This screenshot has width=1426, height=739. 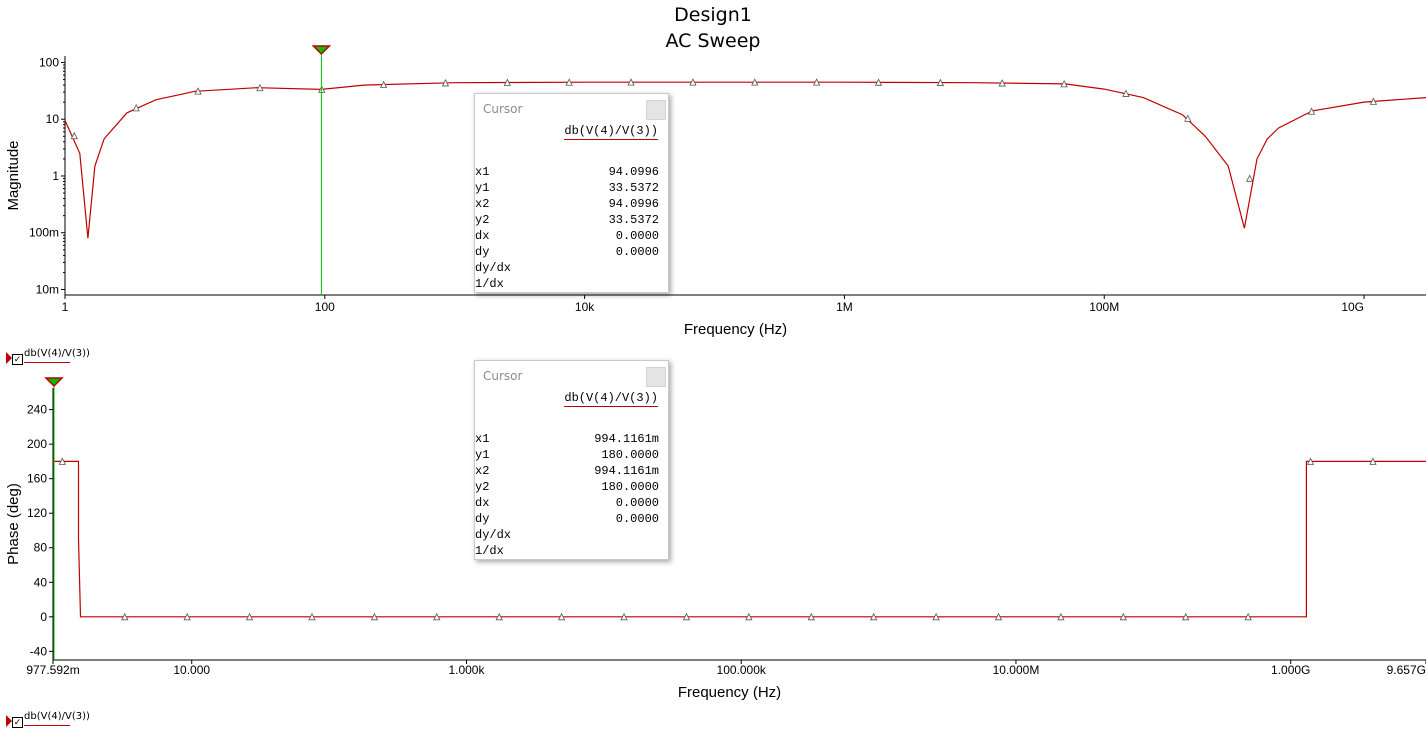 I want to click on cursor-row: y2 33.5372, so click(x=567, y=220).